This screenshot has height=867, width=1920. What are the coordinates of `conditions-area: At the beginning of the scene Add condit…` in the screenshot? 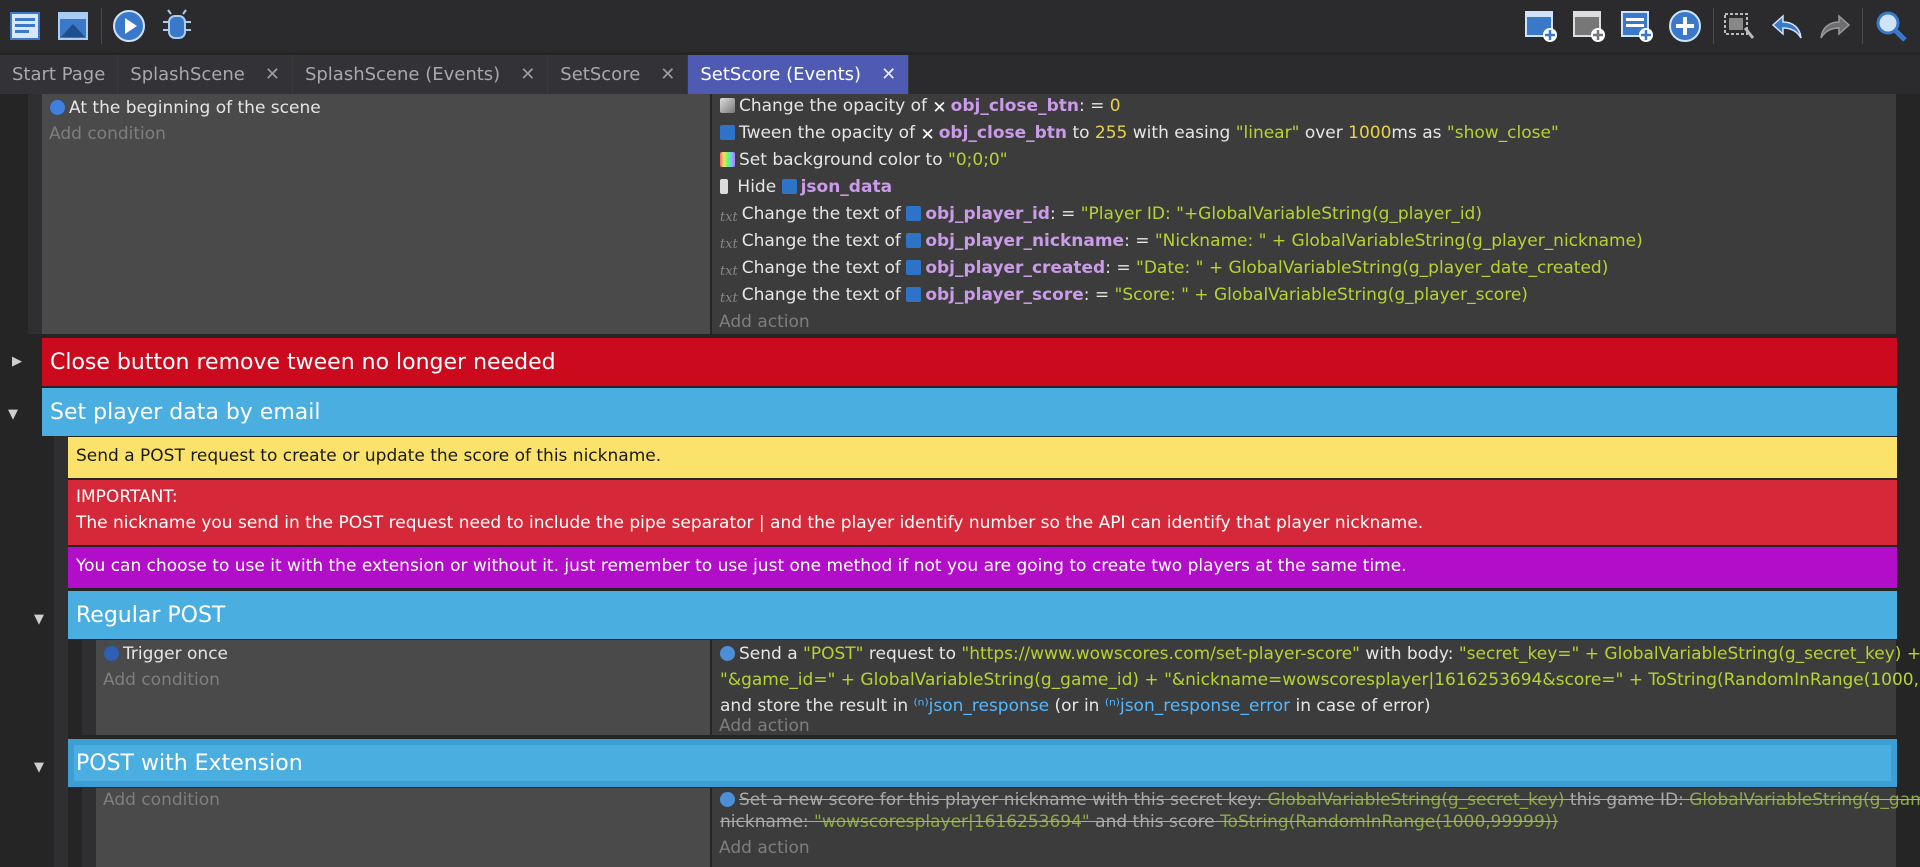 It's located at (376, 214).